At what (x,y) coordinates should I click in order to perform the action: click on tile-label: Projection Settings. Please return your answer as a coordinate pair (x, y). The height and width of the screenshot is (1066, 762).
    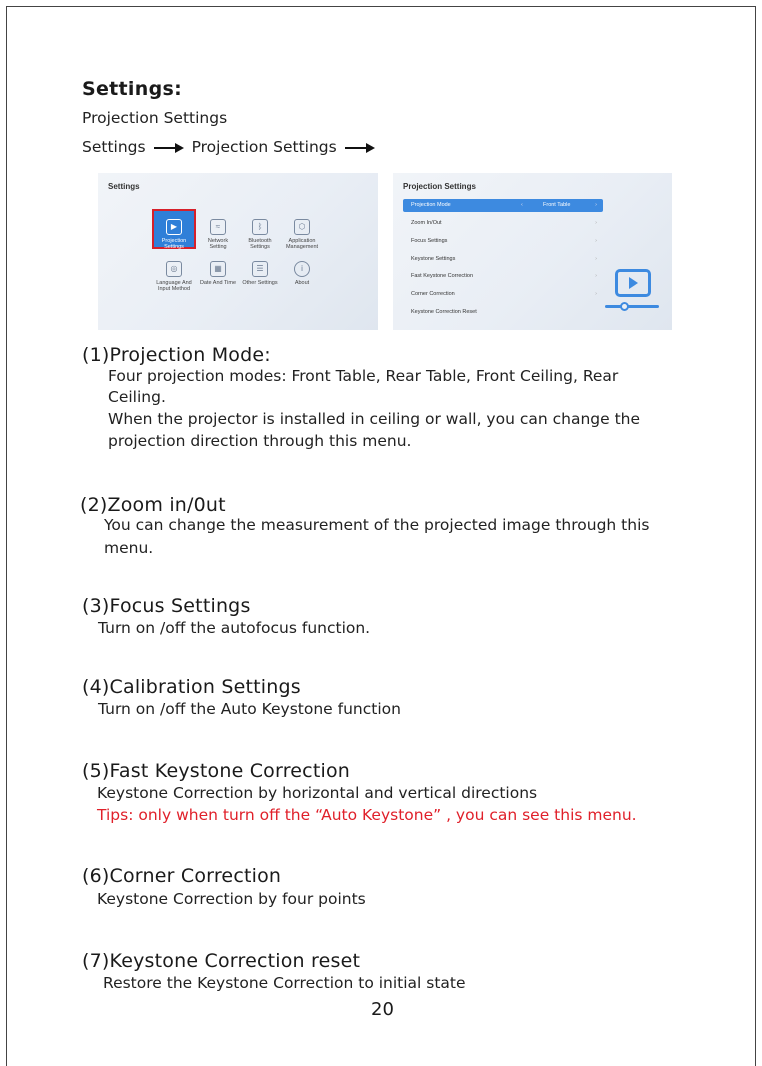
    Looking at the image, I should click on (174, 244).